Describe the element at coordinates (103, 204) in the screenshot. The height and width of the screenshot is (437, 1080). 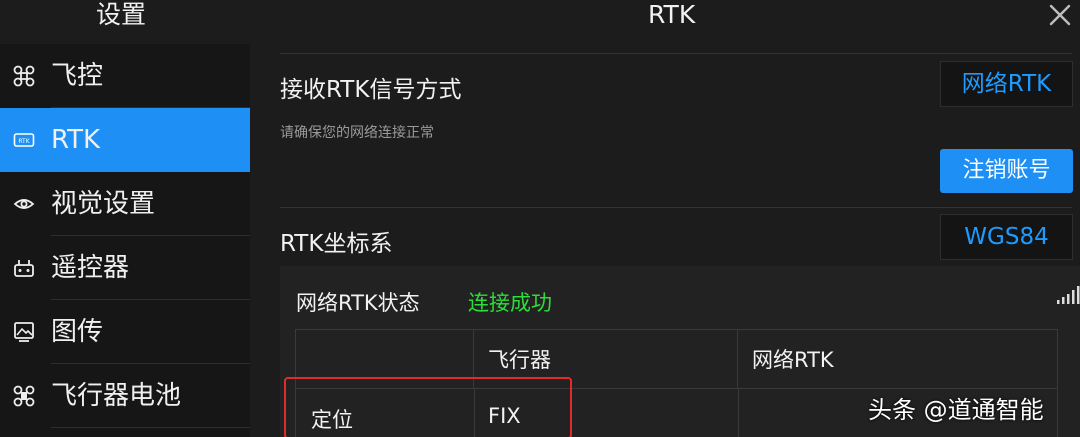
I see `sidebar-item-label: 视觉设置` at that location.